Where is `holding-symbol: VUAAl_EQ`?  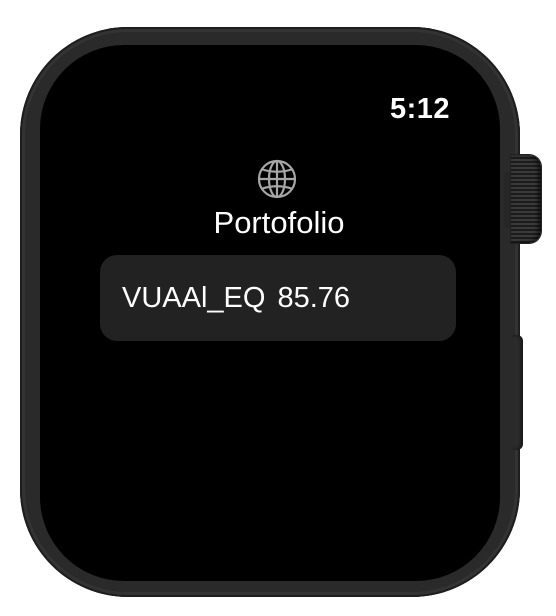
holding-symbol: VUAAl_EQ is located at coordinates (194, 297).